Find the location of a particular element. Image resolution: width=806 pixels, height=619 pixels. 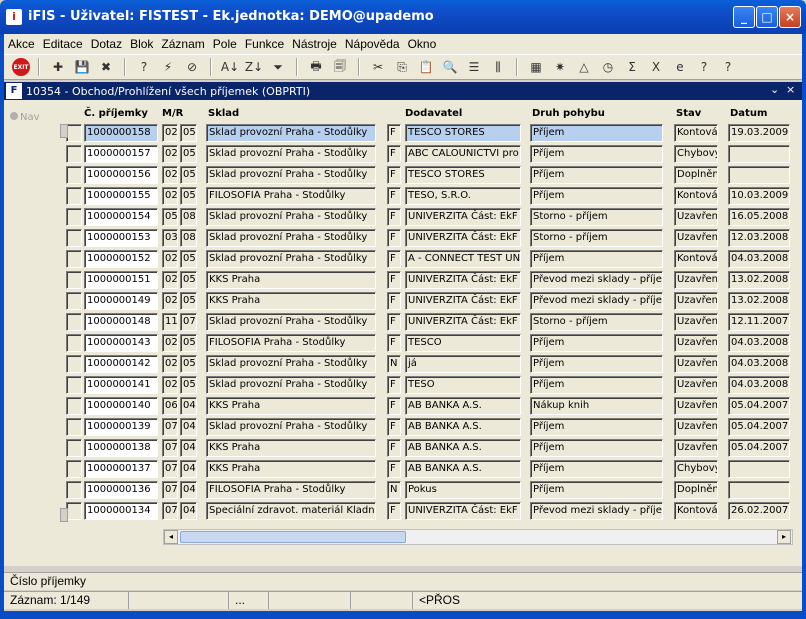

cell-cislo: 1000000148 is located at coordinates (121, 322).